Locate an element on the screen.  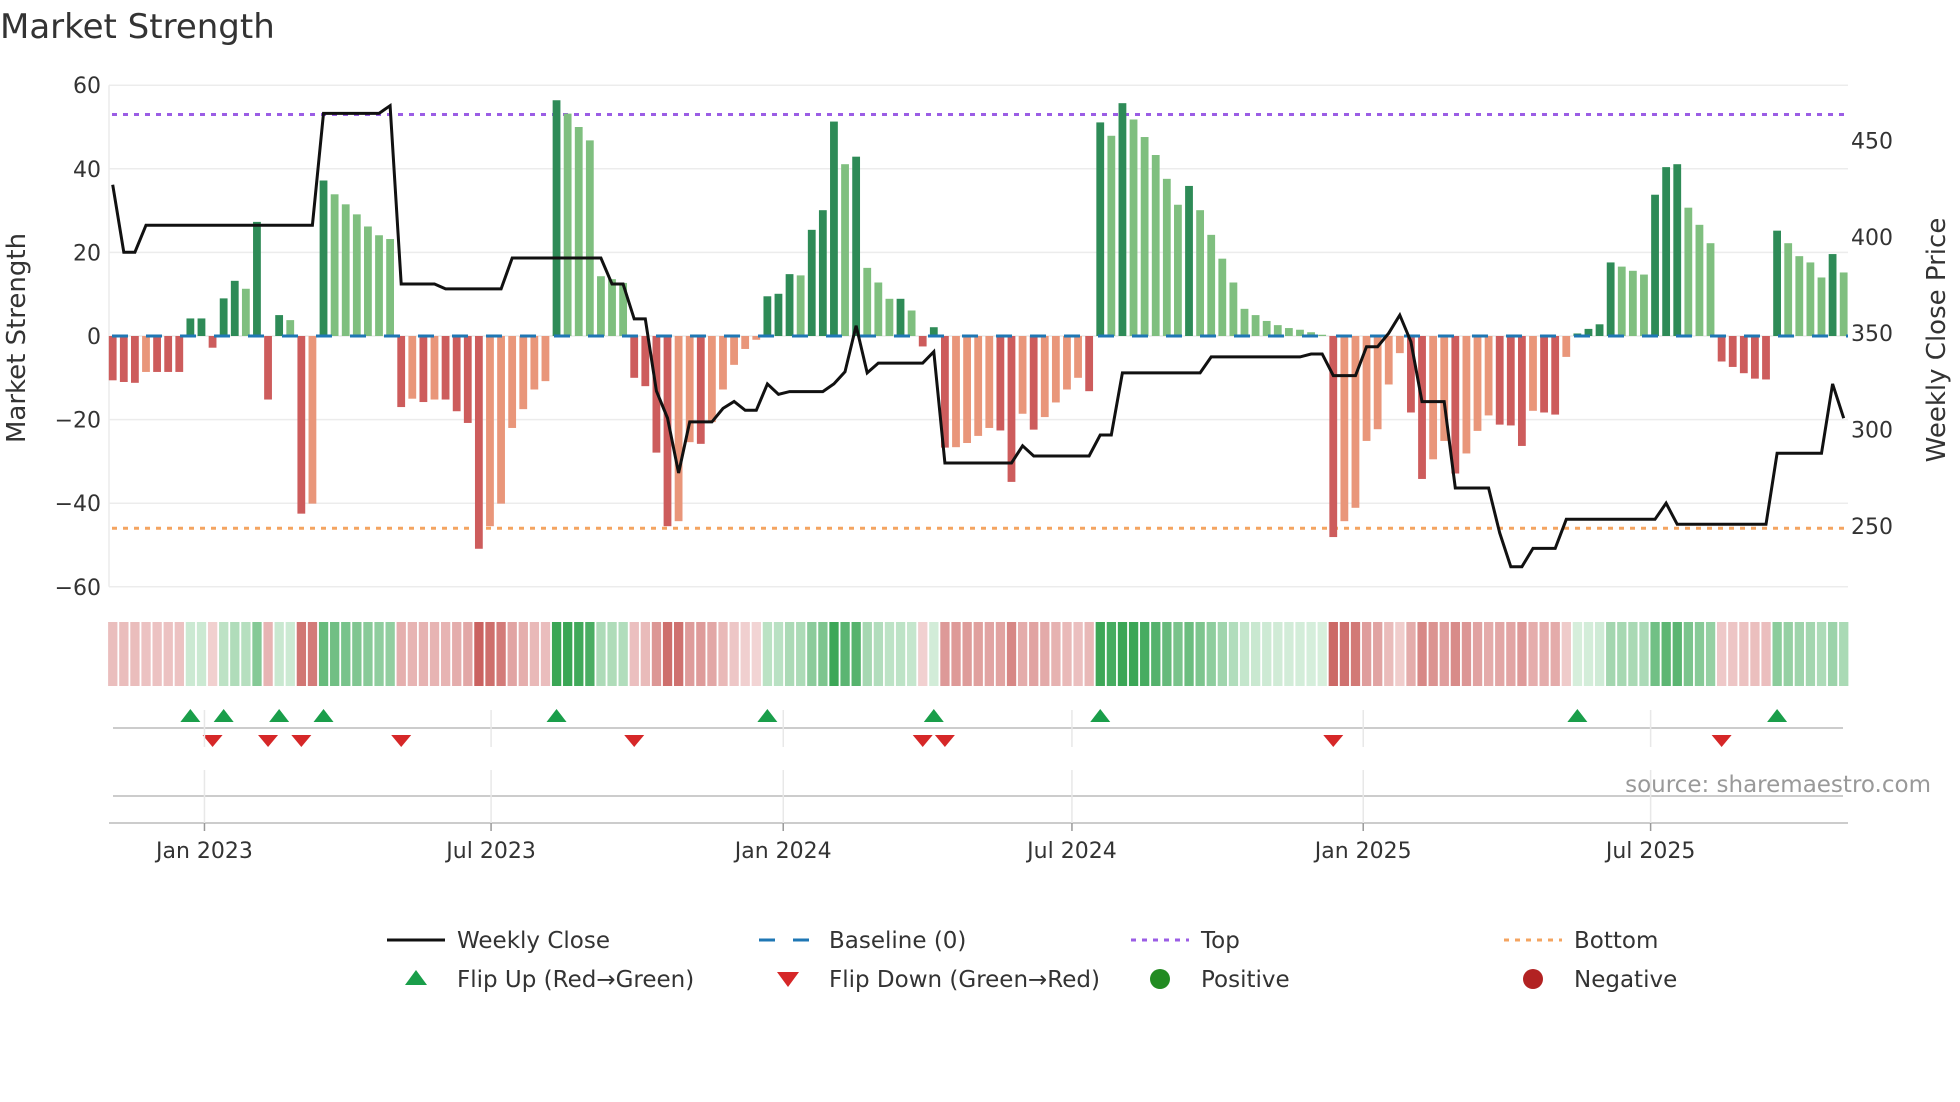
legend-label: Flip Down (Green→Red) is located at coordinates (964, 980).